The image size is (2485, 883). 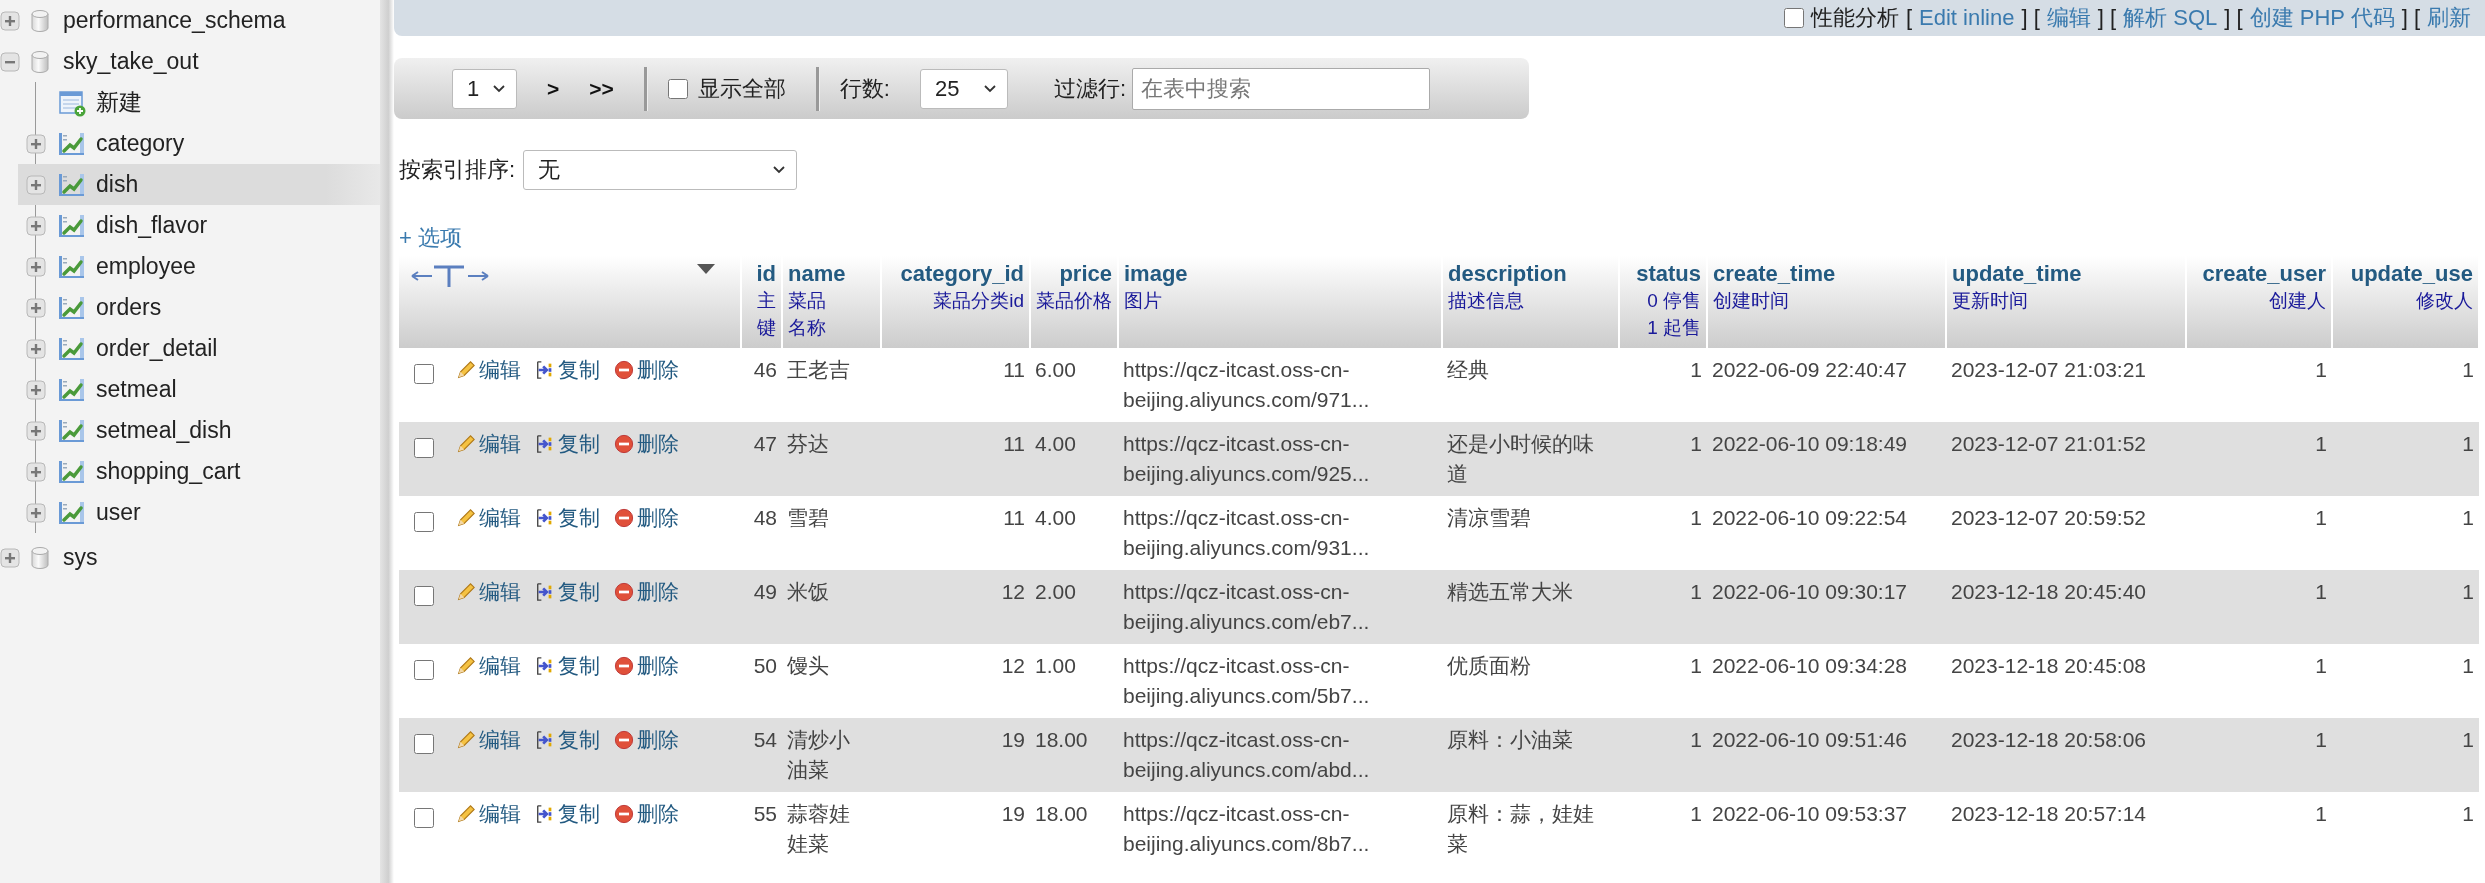 I want to click on database-item: performance_schema, so click(x=174, y=20).